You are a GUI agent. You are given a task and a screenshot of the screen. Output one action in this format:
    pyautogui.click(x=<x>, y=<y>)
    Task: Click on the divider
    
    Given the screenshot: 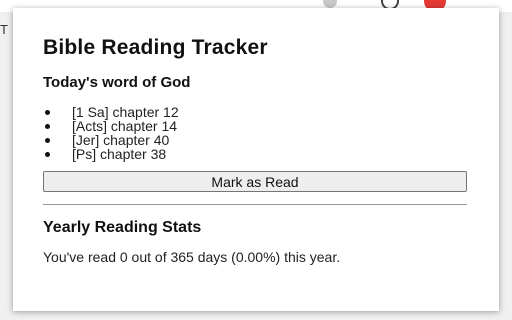 What is the action you would take?
    pyautogui.click(x=255, y=204)
    